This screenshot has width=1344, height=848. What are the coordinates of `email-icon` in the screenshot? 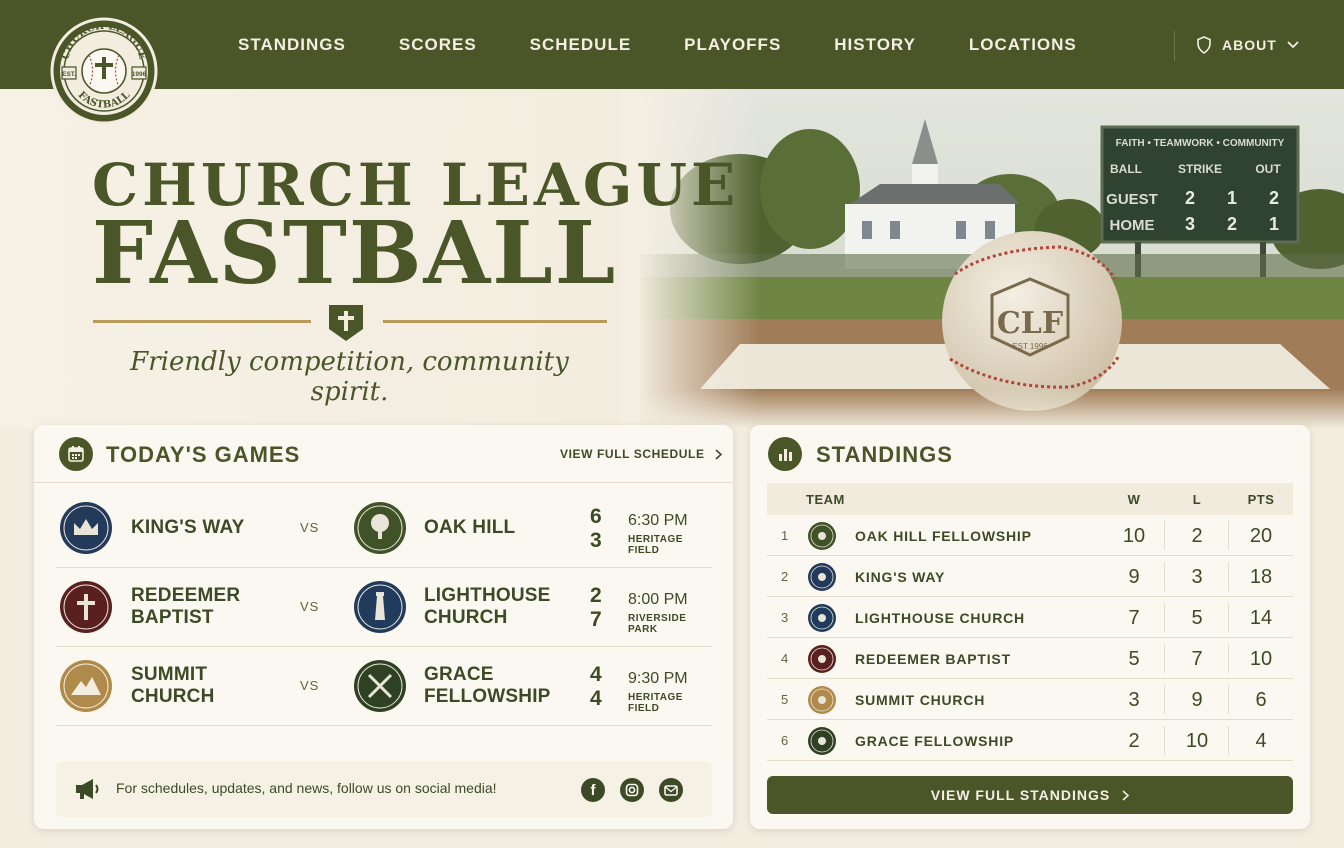 It's located at (671, 790).